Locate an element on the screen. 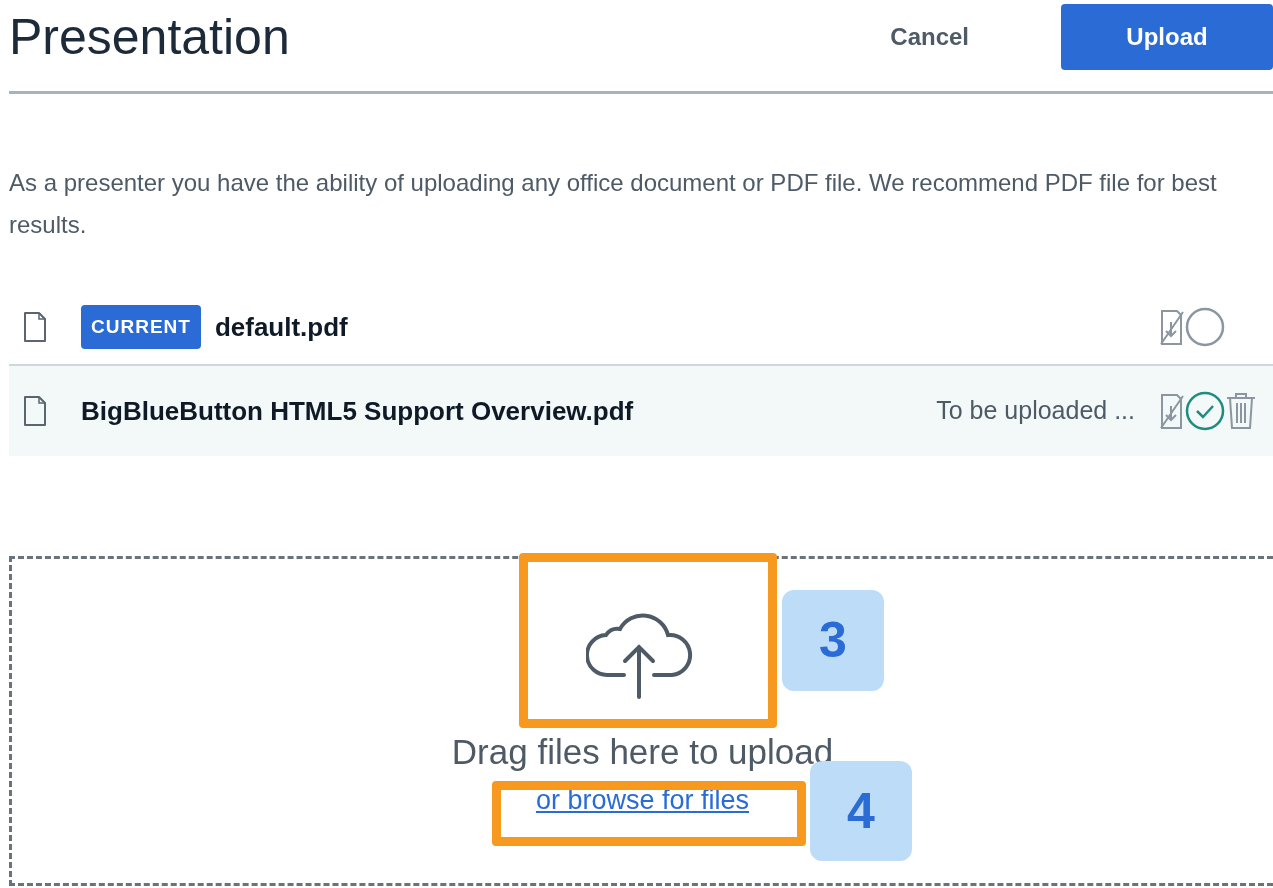  trash-icon is located at coordinates (1241, 411).